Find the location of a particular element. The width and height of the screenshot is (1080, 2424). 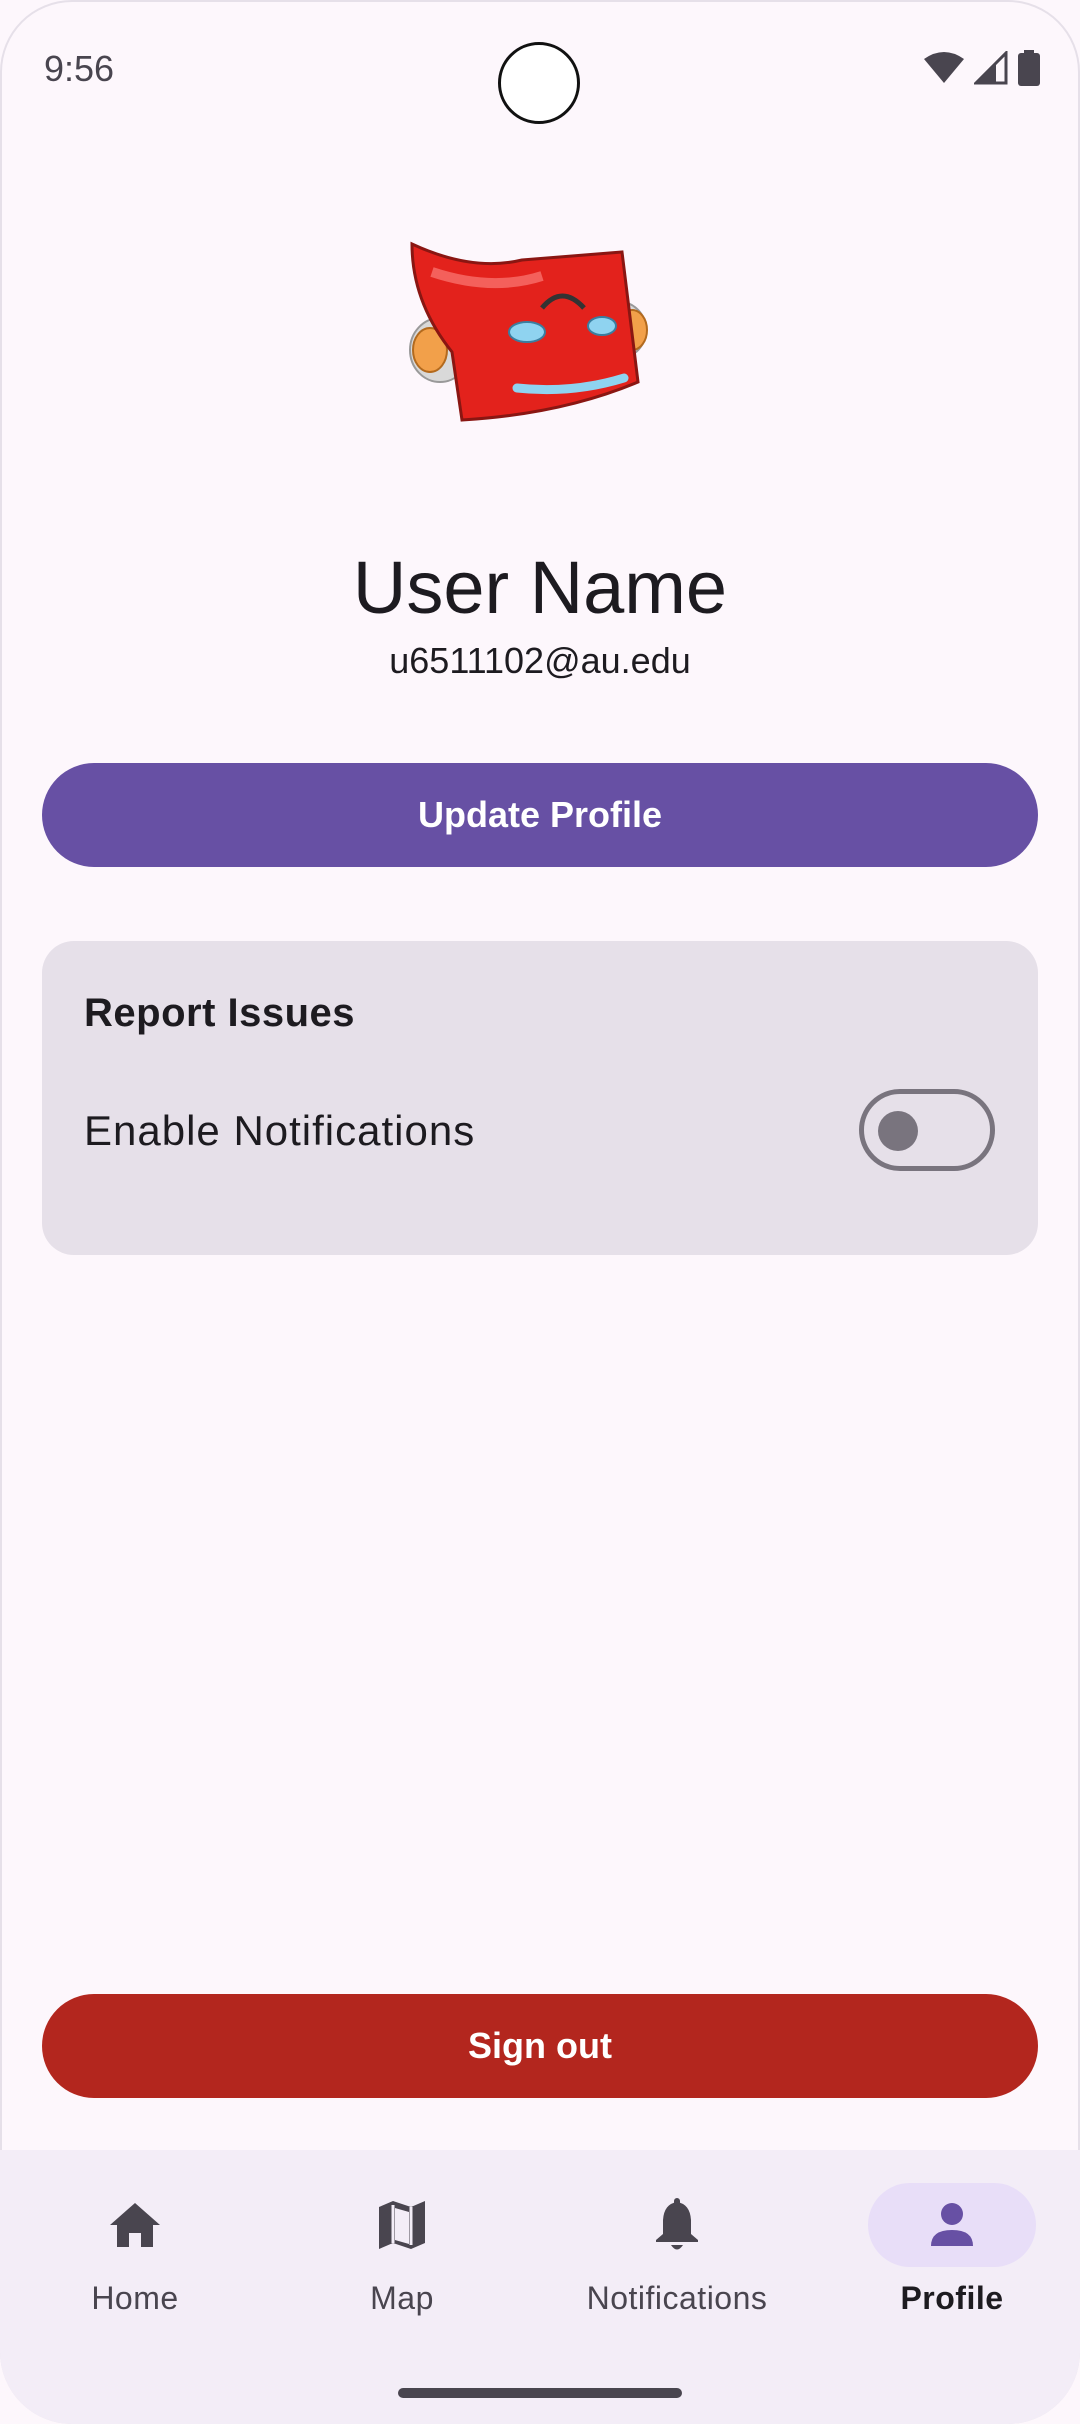

home-icon is located at coordinates (135, 2225).